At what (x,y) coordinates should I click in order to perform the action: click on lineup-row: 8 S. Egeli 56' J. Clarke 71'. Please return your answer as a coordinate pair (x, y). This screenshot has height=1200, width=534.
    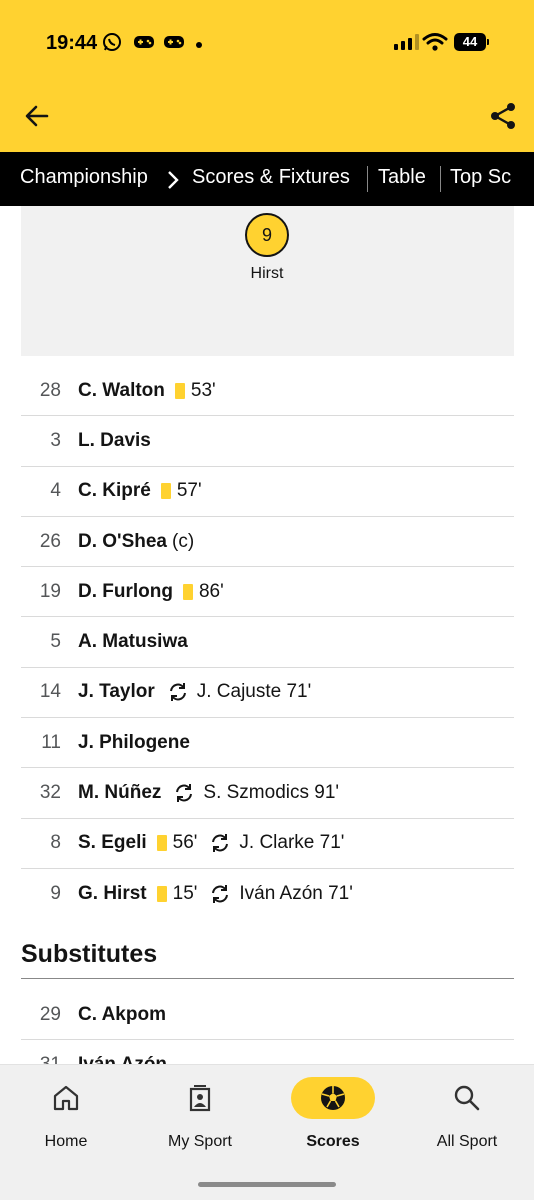
    Looking at the image, I should click on (267, 844).